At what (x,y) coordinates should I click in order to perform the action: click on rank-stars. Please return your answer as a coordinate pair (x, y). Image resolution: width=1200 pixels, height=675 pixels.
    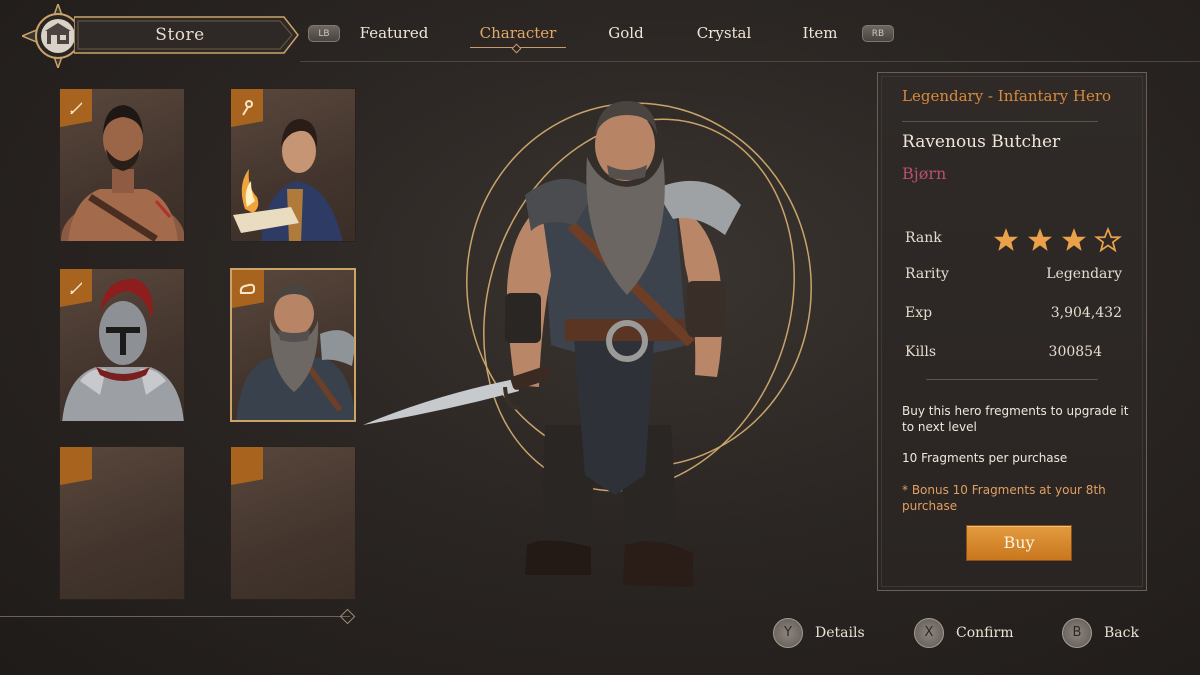
    Looking at the image, I should click on (1057, 240).